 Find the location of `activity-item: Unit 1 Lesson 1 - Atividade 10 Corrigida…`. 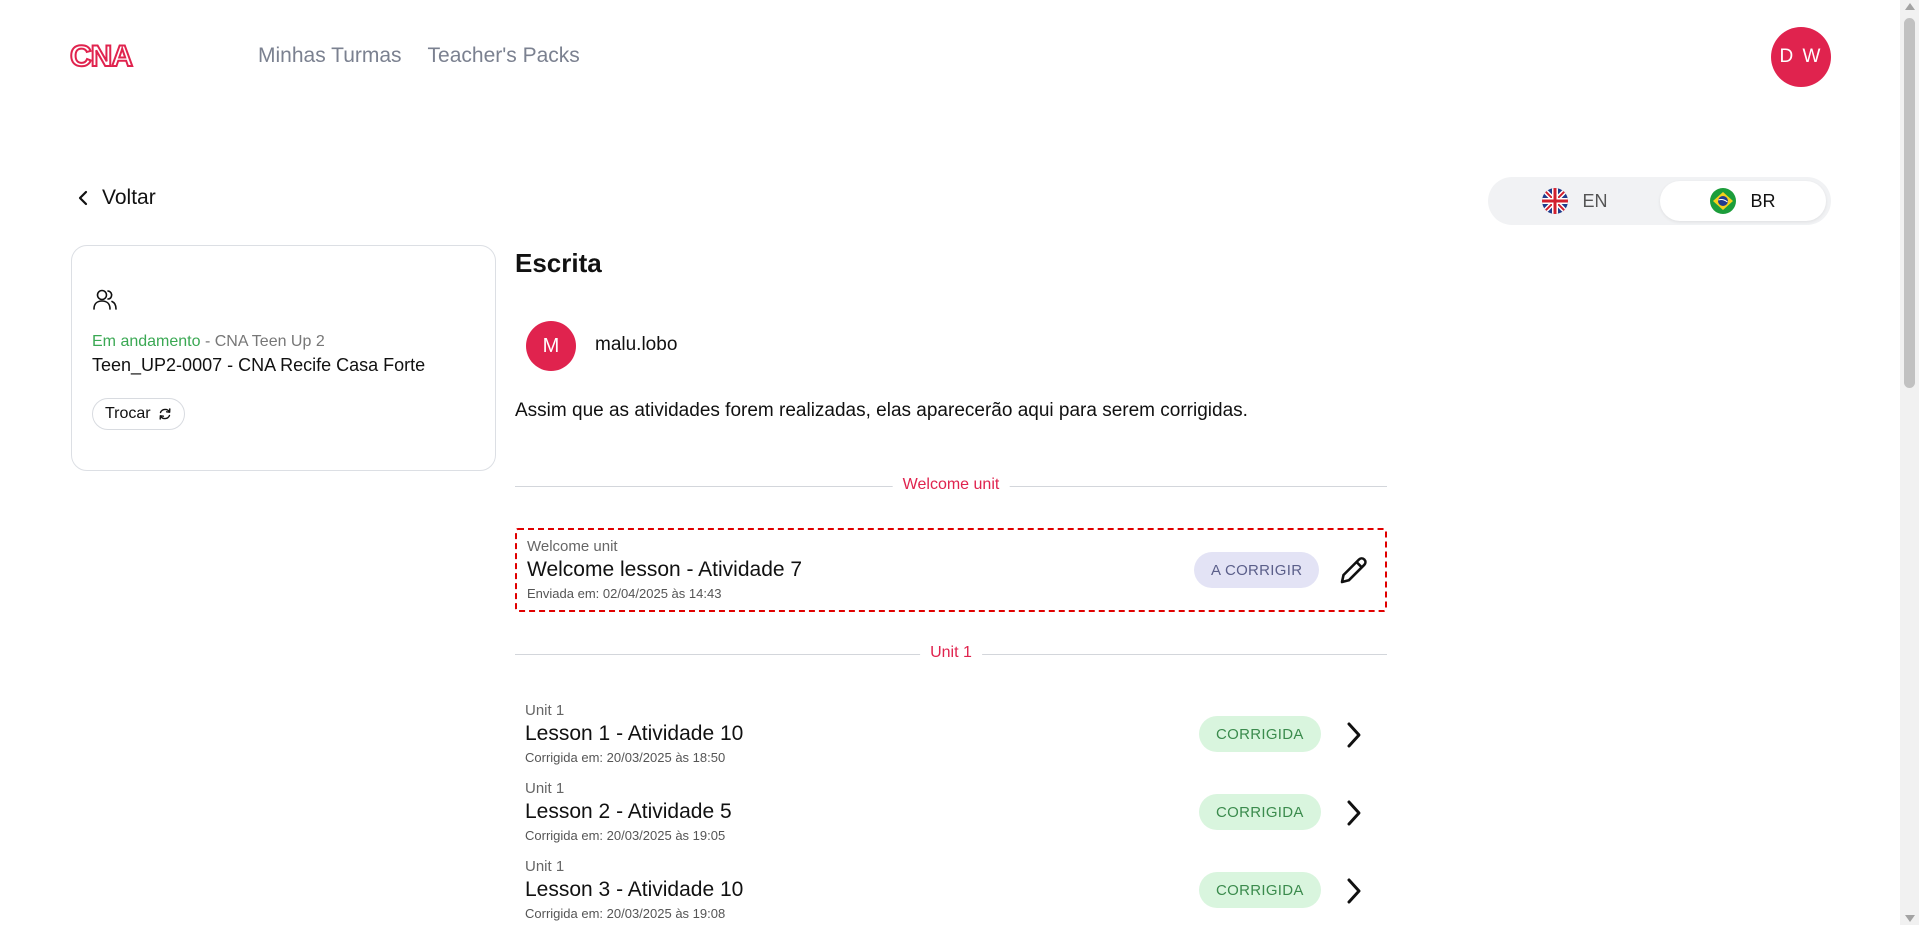

activity-item: Unit 1 Lesson 1 - Atividade 10 Corrigida… is located at coordinates (951, 736).